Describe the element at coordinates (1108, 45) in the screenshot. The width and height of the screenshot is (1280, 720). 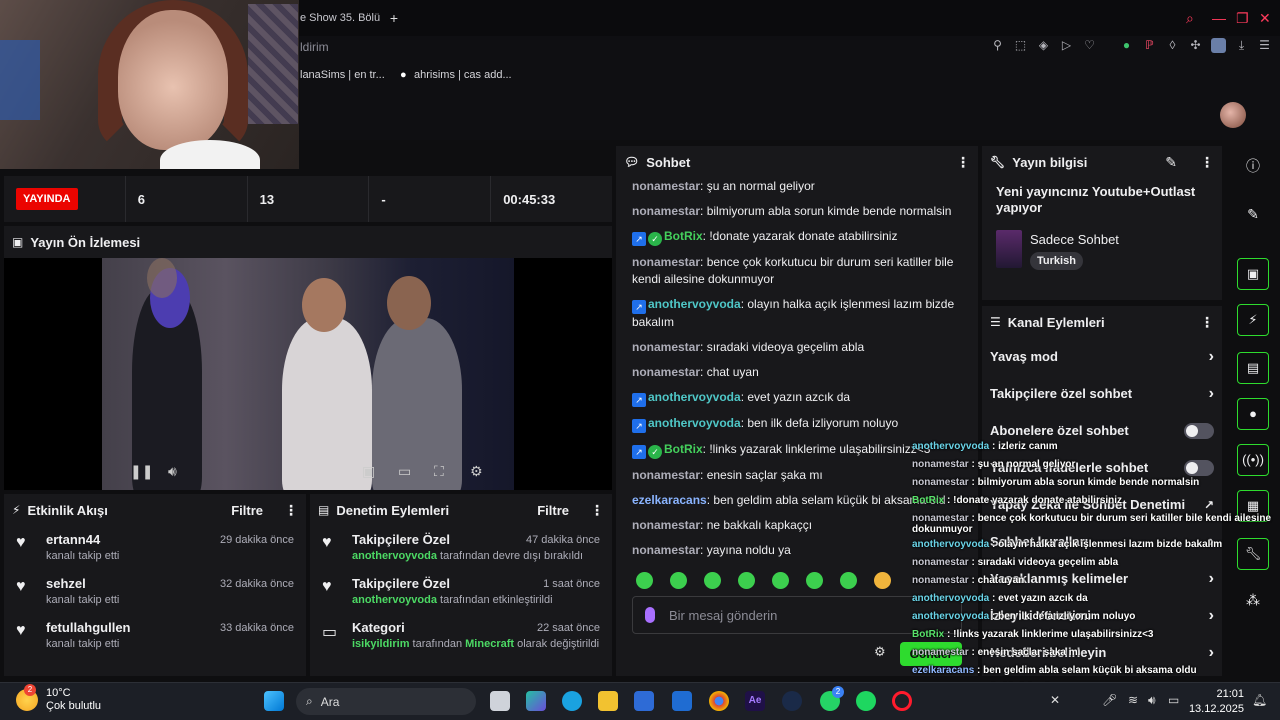
I see `divider` at that location.